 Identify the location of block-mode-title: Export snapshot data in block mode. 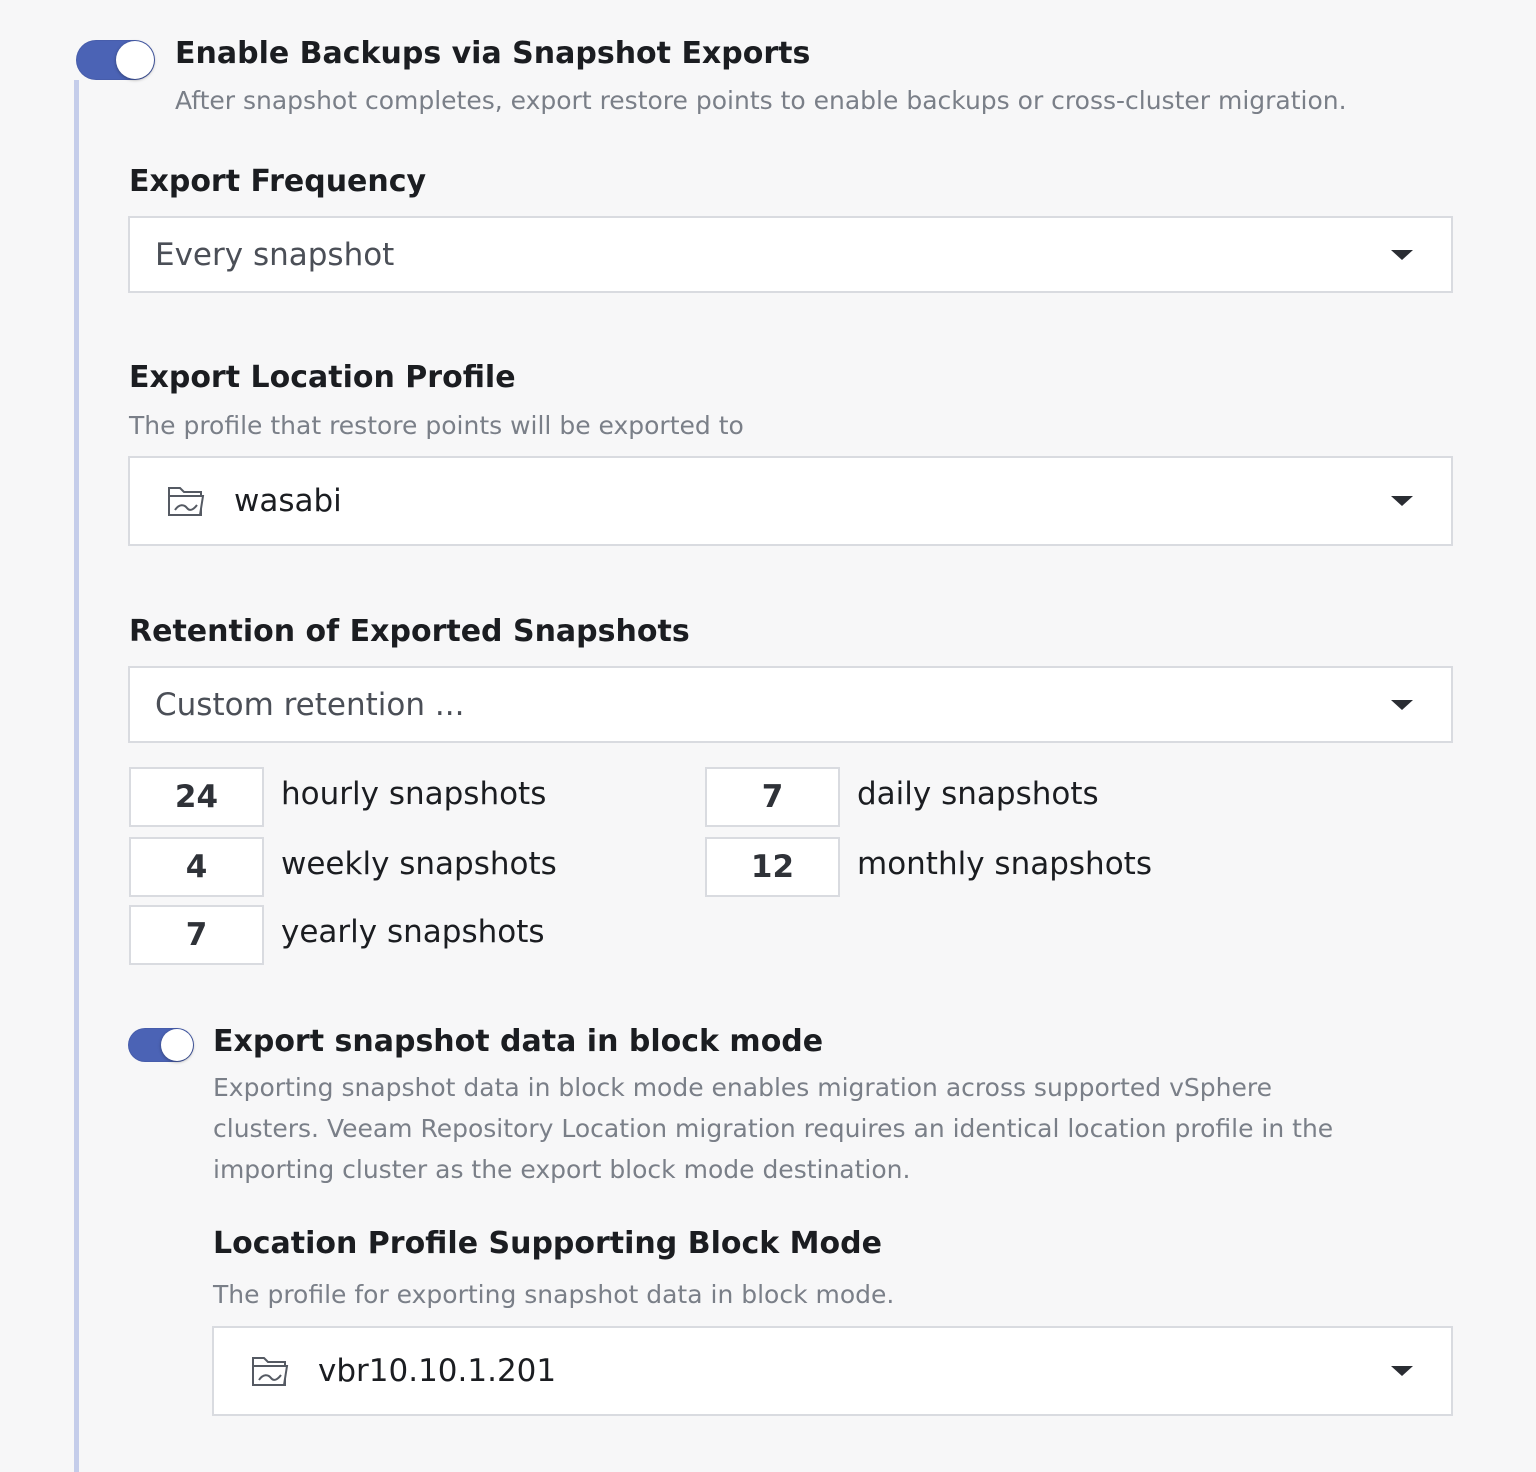
(518, 1041).